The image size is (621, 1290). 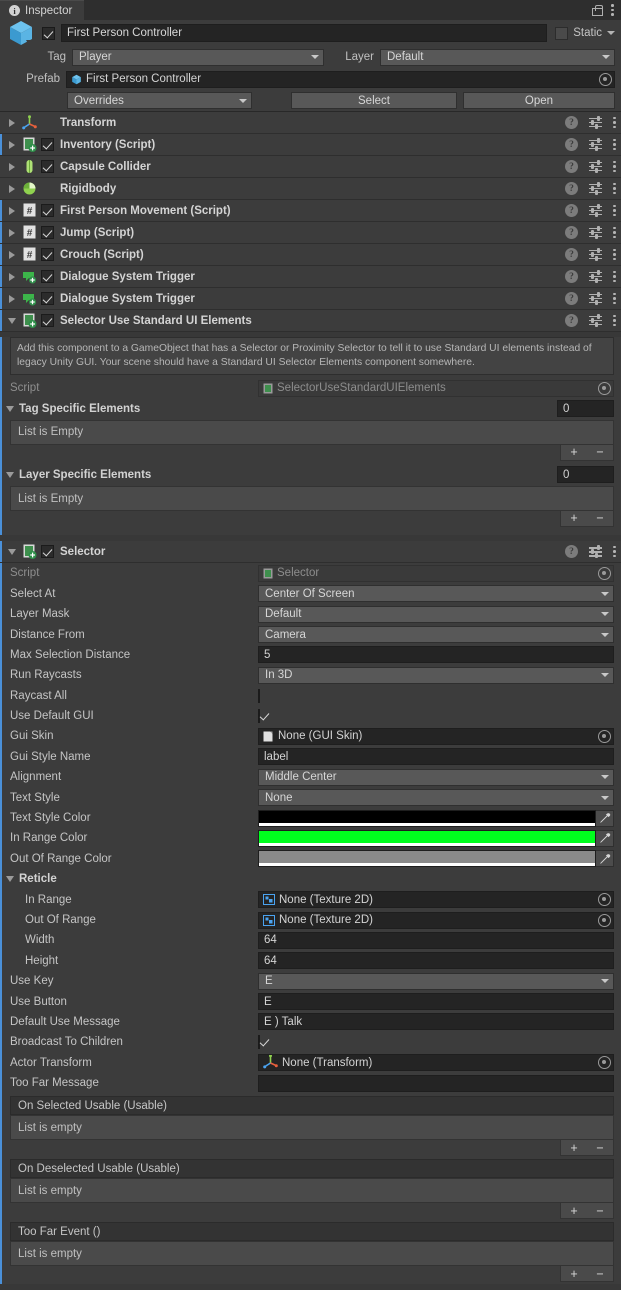 I want to click on script-object-field: SelectorUseStandardUIElements, so click(x=436, y=388).